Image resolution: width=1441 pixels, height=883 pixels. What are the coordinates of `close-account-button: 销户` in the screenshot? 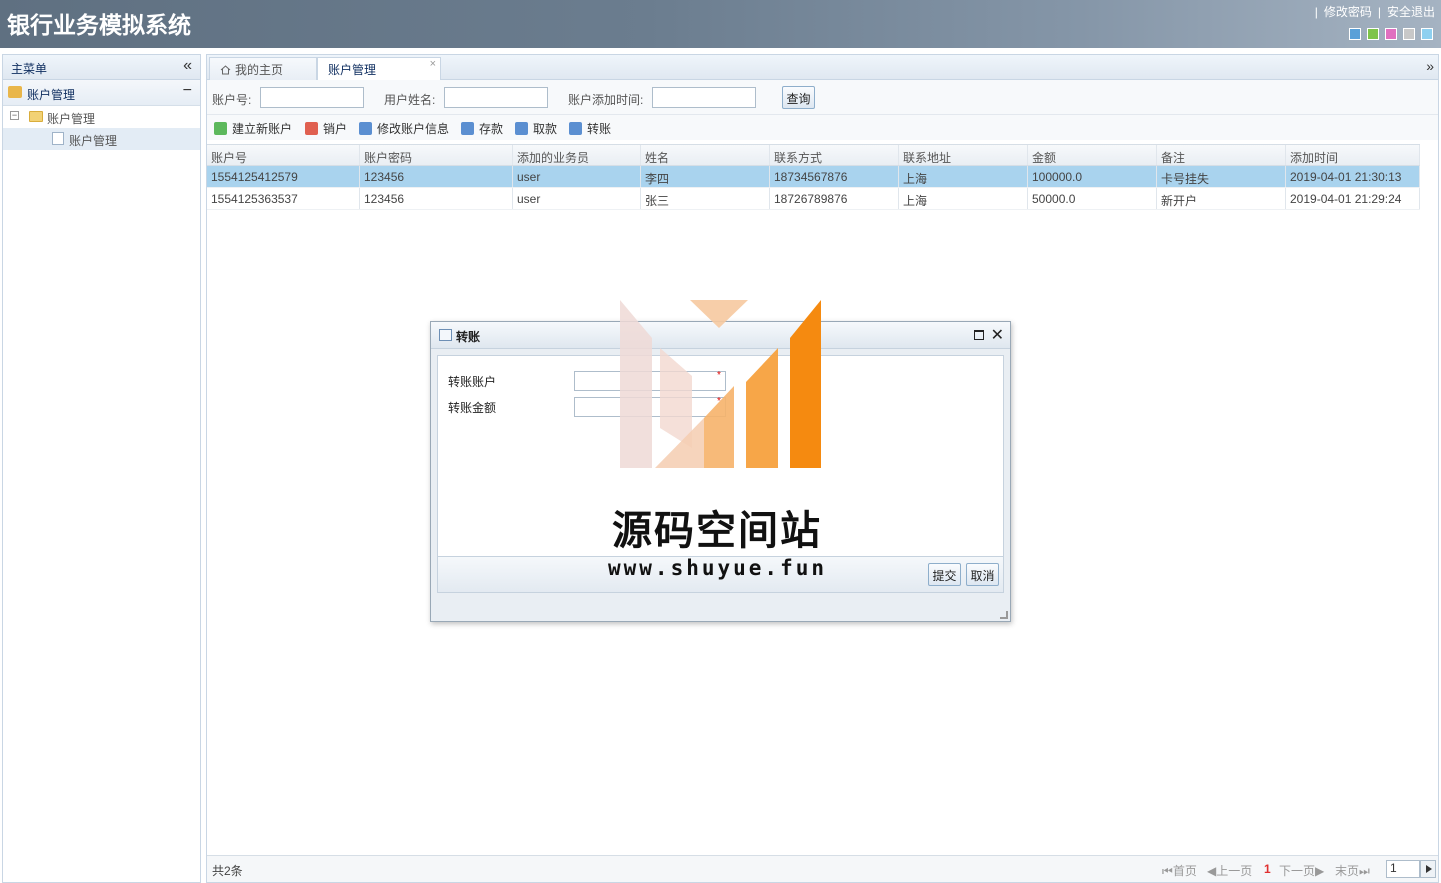 It's located at (326, 128).